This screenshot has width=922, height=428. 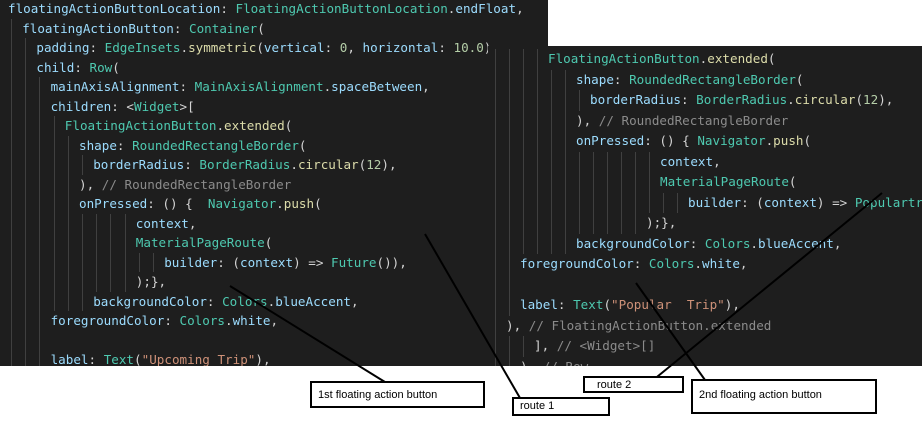 I want to click on annotation-first-fab: 1st floating action button, so click(x=397, y=394).